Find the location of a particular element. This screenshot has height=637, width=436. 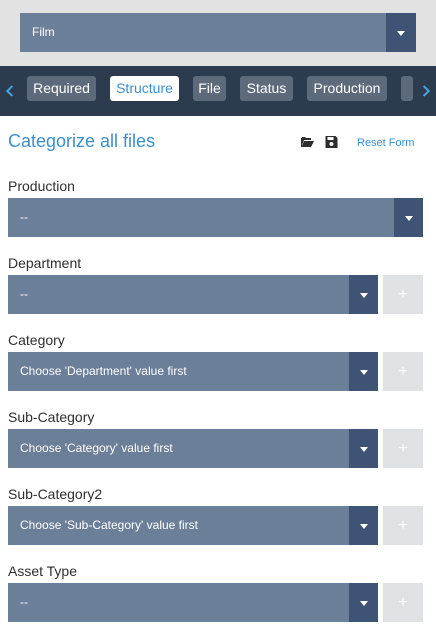

tab-status: Status is located at coordinates (266, 88).